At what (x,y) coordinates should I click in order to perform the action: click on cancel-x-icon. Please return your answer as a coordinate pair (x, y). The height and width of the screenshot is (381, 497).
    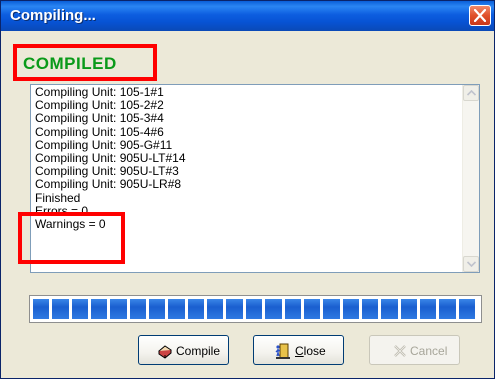
    Looking at the image, I should click on (400, 351).